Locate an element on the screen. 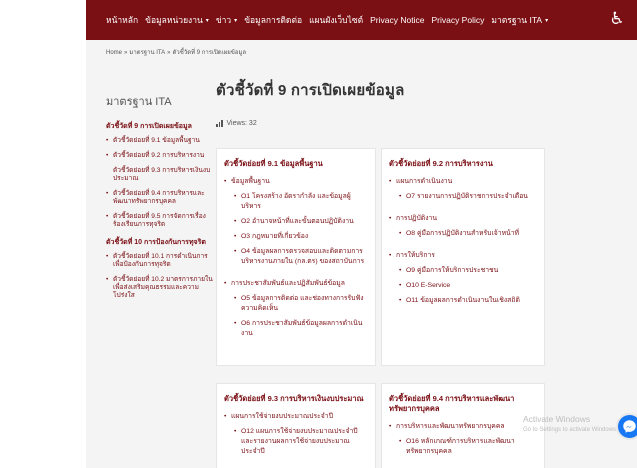 This screenshot has width=637, height=468. nav-item-ita: มาตรฐาน ITA ▾ is located at coordinates (519, 20).